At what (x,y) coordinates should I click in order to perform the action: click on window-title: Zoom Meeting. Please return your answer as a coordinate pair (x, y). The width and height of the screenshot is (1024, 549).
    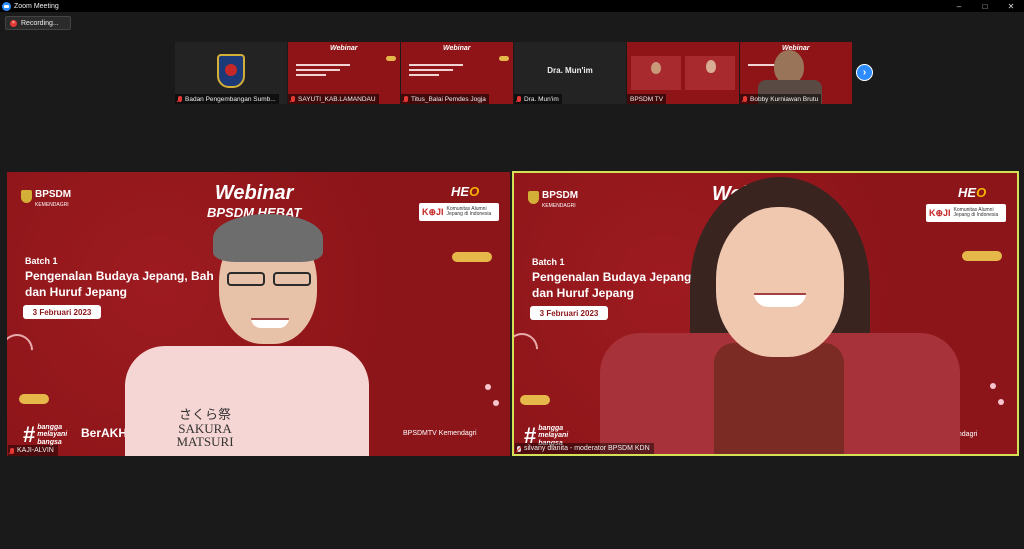
    Looking at the image, I should click on (36, 6).